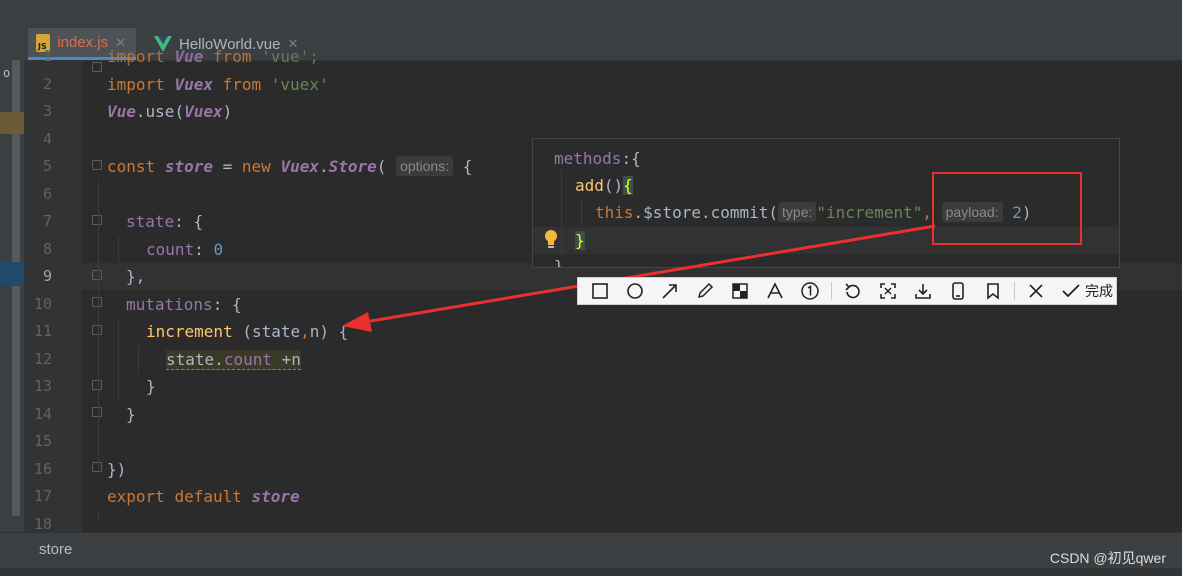  What do you see at coordinates (588, 158) in the screenshot?
I see `token-property: methods` at bounding box center [588, 158].